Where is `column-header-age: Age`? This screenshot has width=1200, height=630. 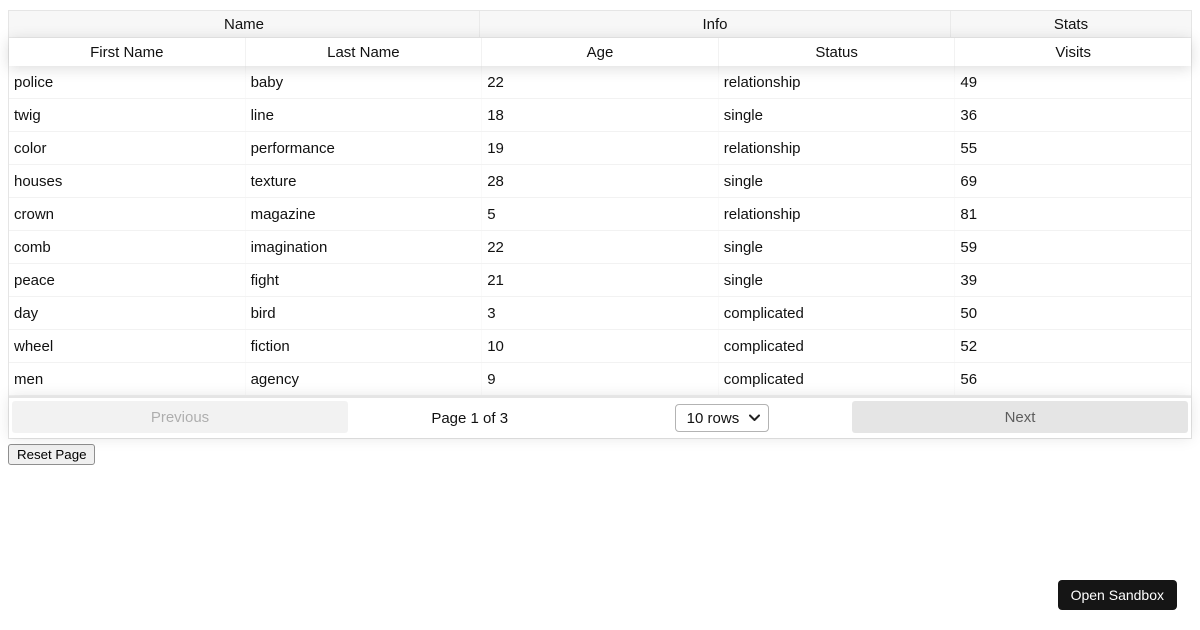 column-header-age: Age is located at coordinates (600, 52).